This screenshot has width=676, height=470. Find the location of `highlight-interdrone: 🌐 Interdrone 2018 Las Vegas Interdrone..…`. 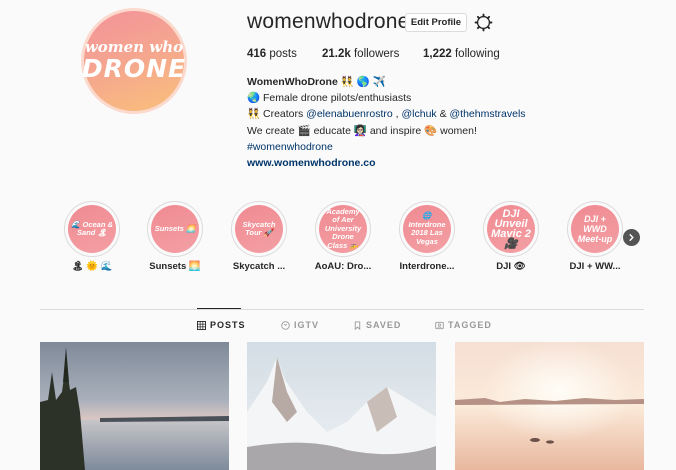

highlight-interdrone: 🌐 Interdrone 2018 Las Vegas Interdrone..… is located at coordinates (427, 236).